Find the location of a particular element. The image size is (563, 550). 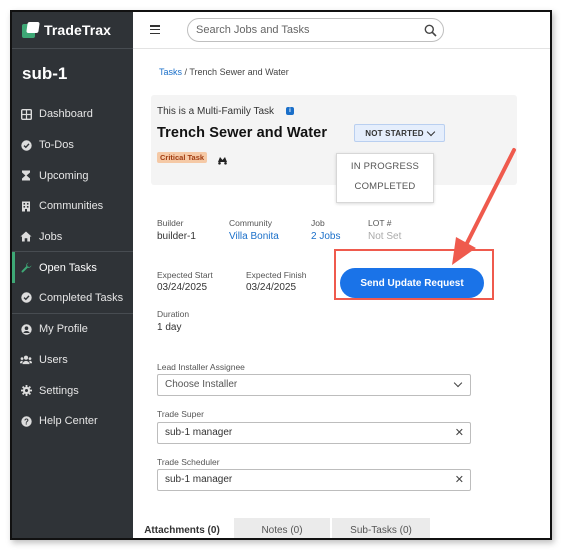

sidebar-item-open-tasks: Open Tasks is located at coordinates (72, 268).